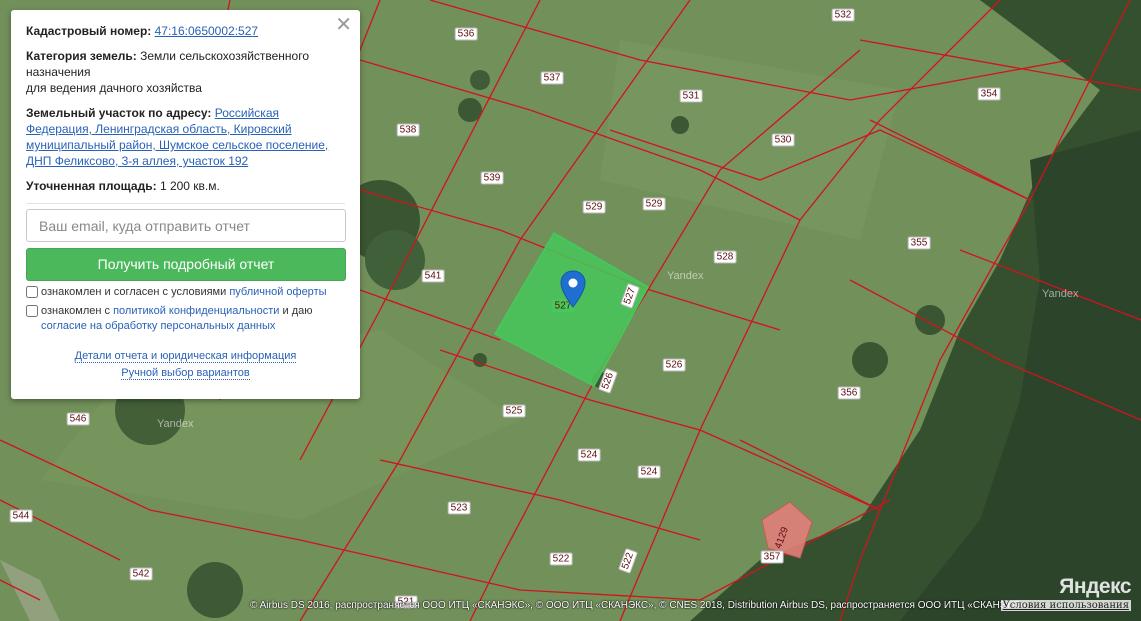 Image resolution: width=1141 pixels, height=621 pixels. What do you see at coordinates (206, 31) in the screenshot?
I see `cadastral-number-link: 47:16:0650002:527` at bounding box center [206, 31].